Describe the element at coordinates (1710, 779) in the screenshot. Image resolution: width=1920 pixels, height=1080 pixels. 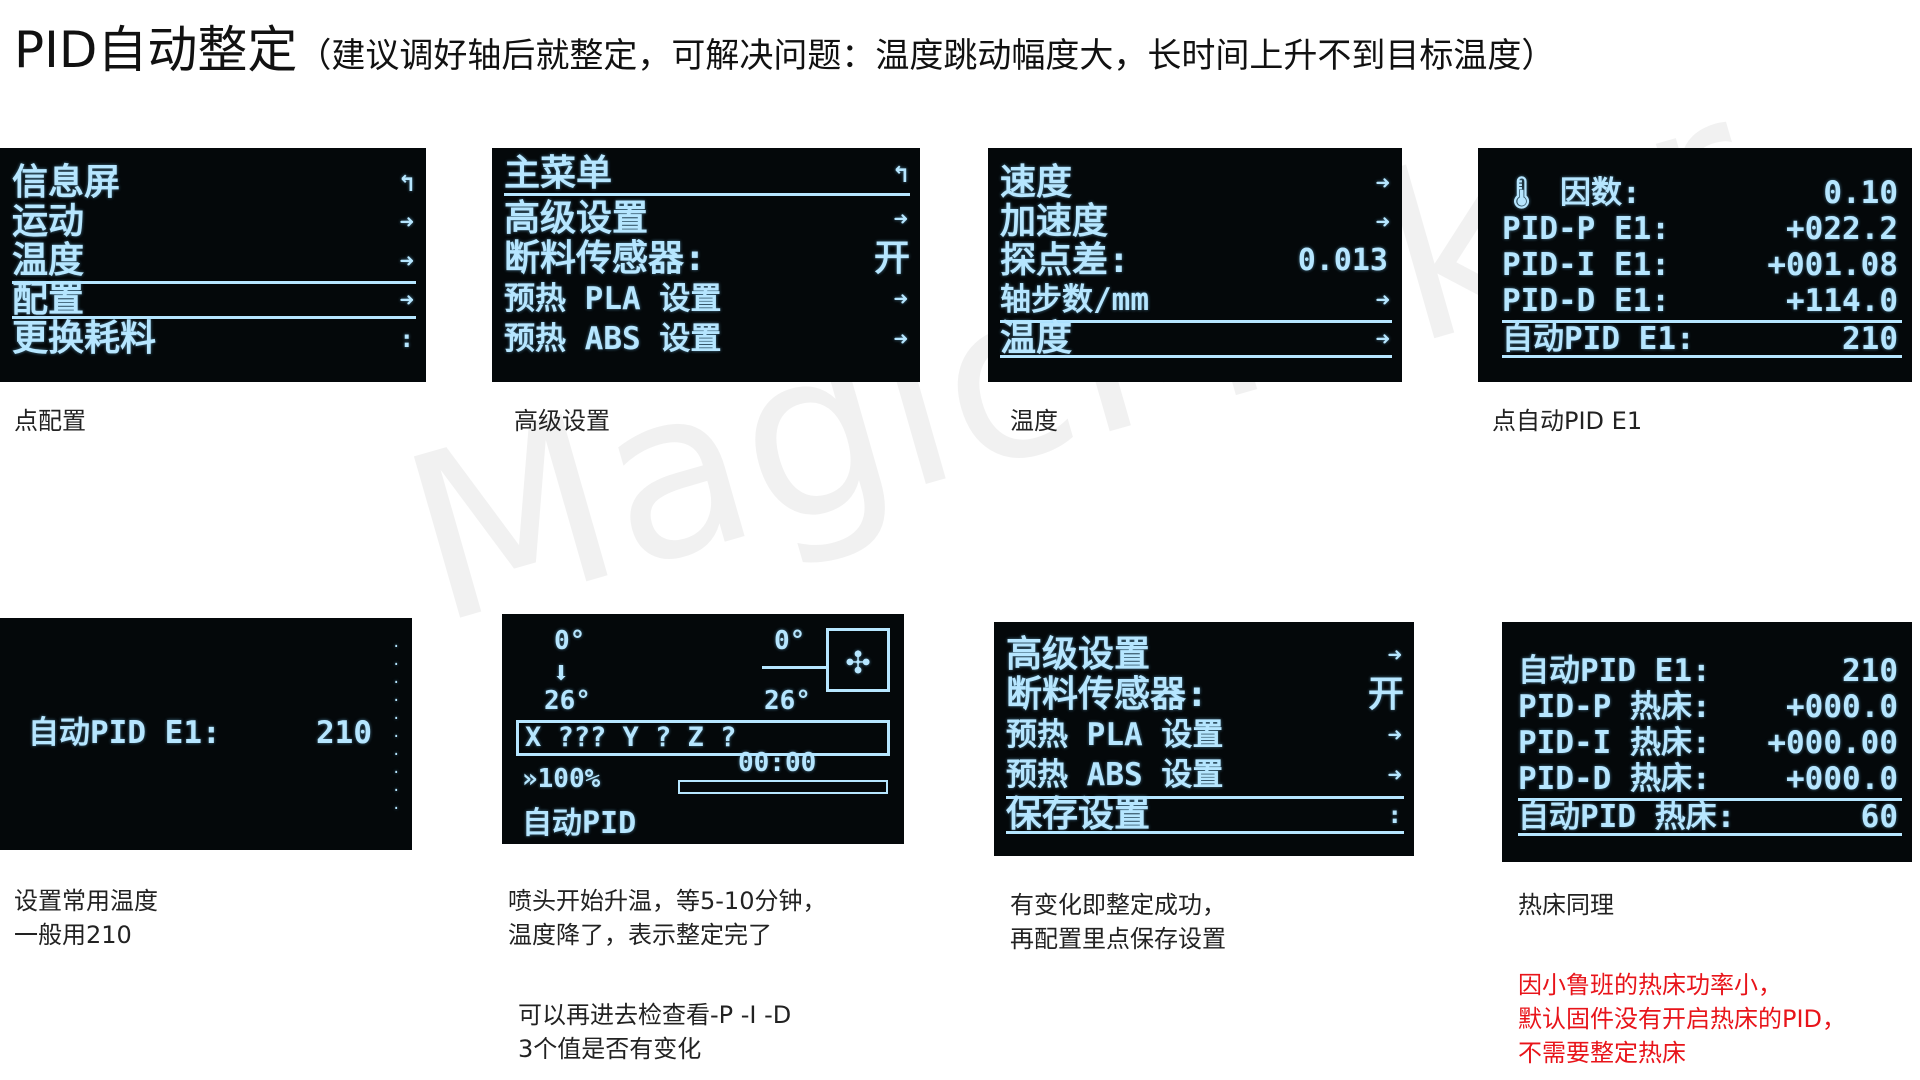
I see `menu-row-pid-d-bed: PID-D 热床: +000.0` at that location.